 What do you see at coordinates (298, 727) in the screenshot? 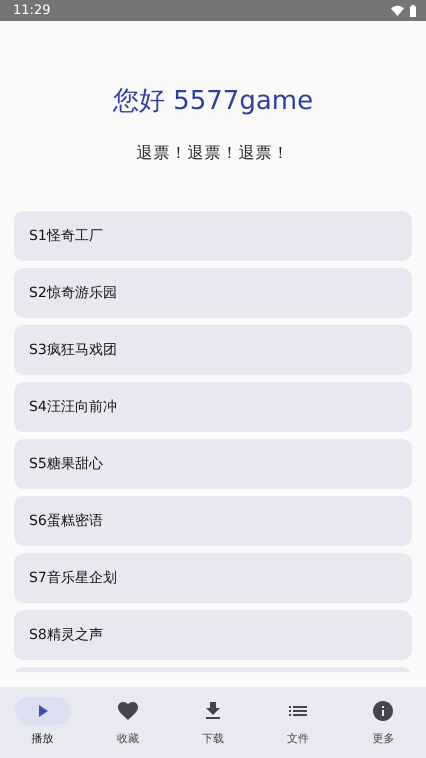
I see `nav-tab: 文件` at bounding box center [298, 727].